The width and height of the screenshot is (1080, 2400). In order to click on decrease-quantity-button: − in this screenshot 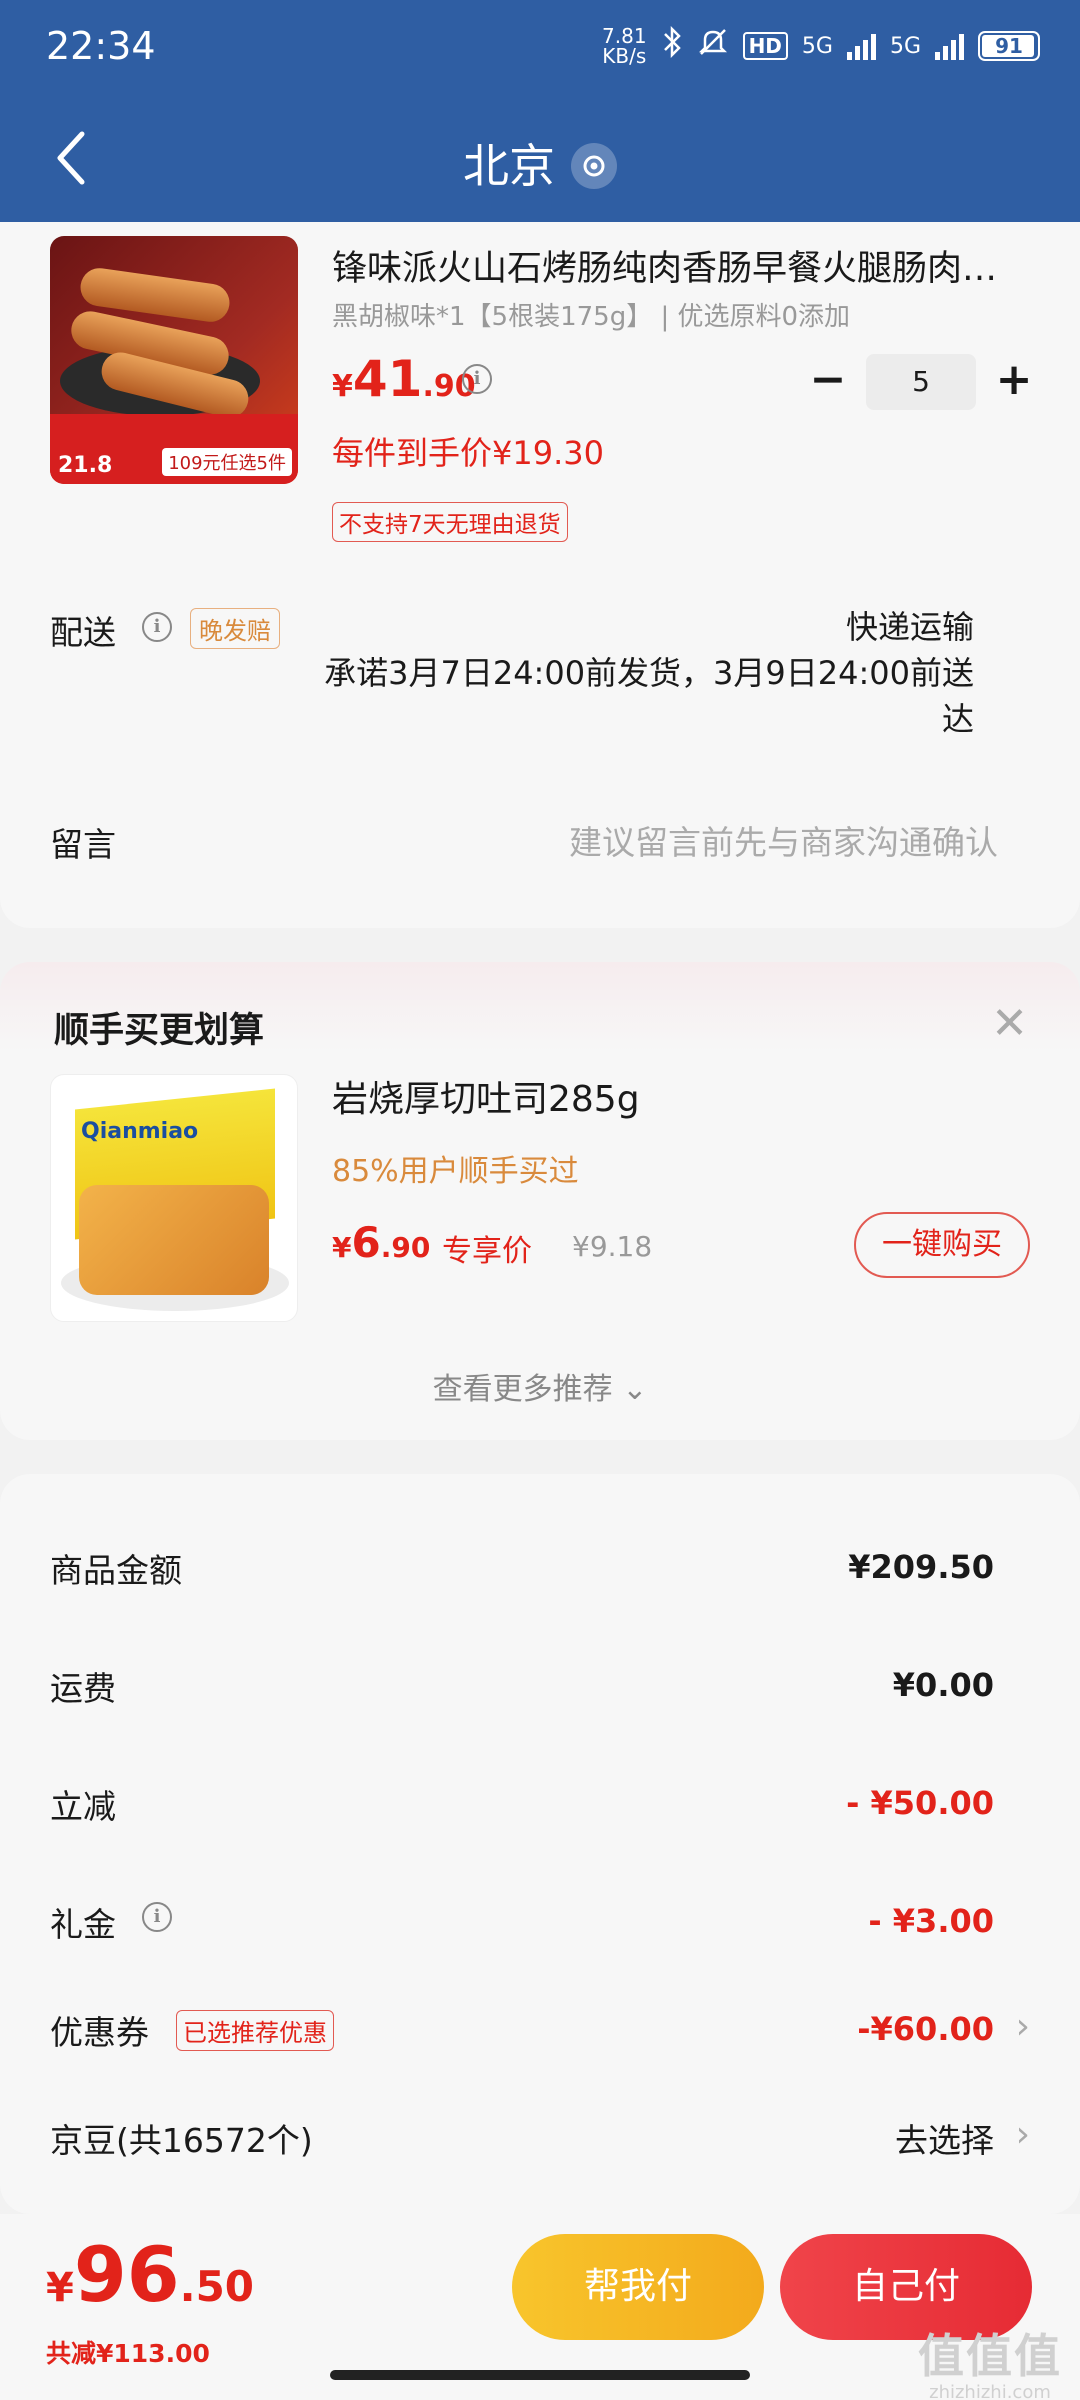, I will do `click(828, 382)`.